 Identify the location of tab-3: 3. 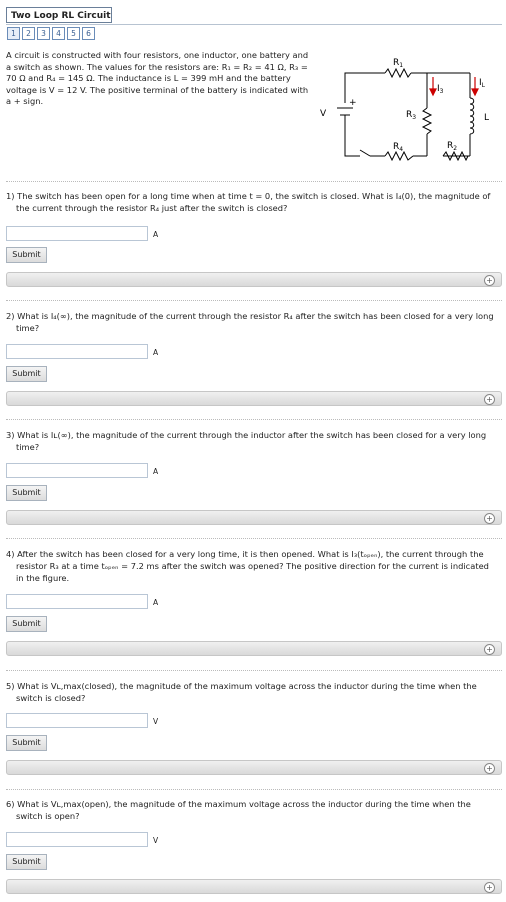
(43, 33).